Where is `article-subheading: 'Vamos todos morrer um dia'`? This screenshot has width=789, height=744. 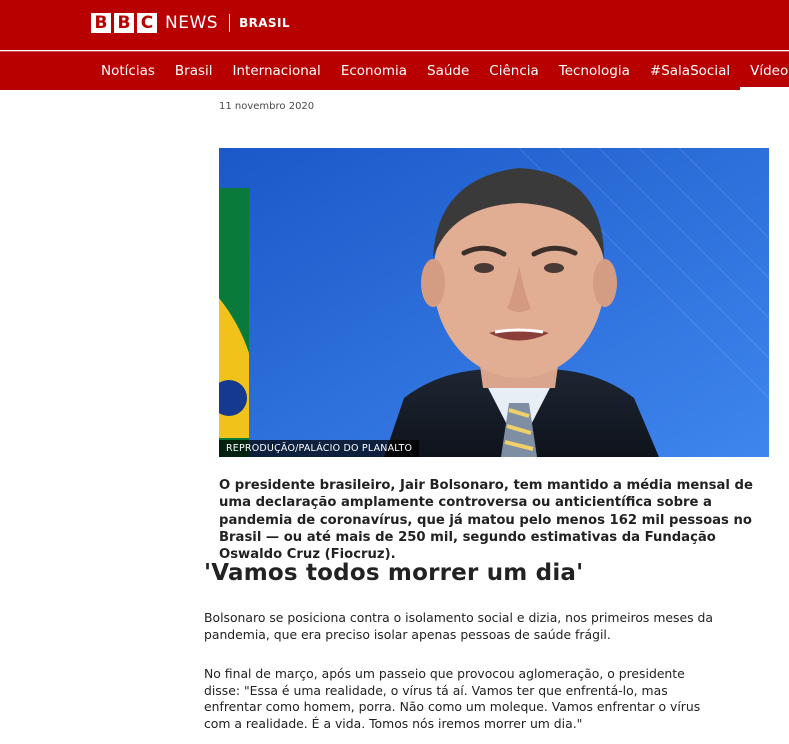
article-subheading: 'Vamos todos morrer um dia' is located at coordinates (394, 573).